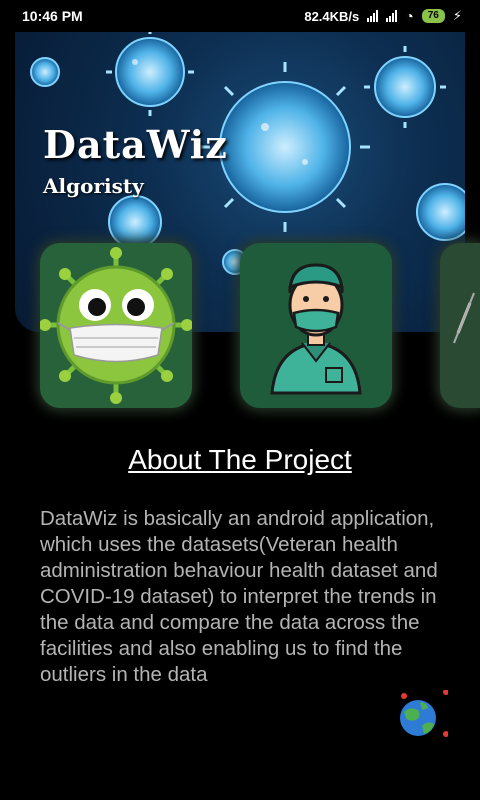 Image resolution: width=480 pixels, height=800 pixels. What do you see at coordinates (316, 329) in the screenshot?
I see `doctor-icon` at bounding box center [316, 329].